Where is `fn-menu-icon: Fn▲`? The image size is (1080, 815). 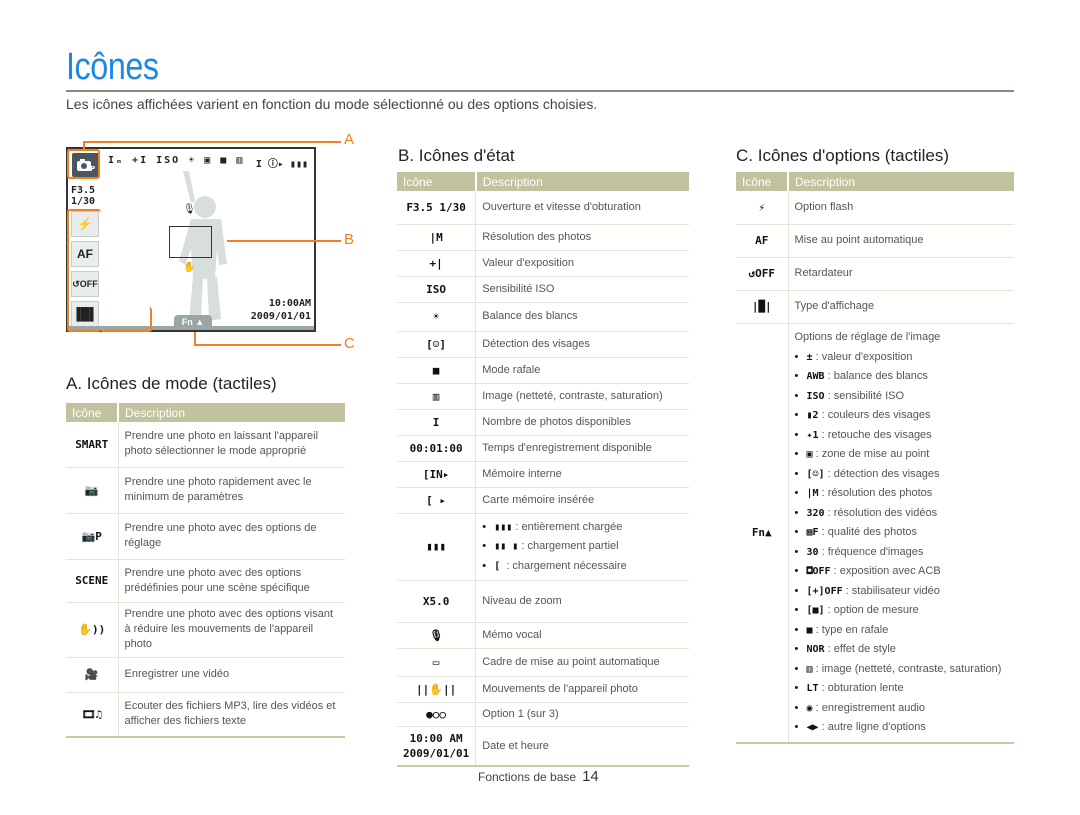 fn-menu-icon: Fn▲ is located at coordinates (762, 533).